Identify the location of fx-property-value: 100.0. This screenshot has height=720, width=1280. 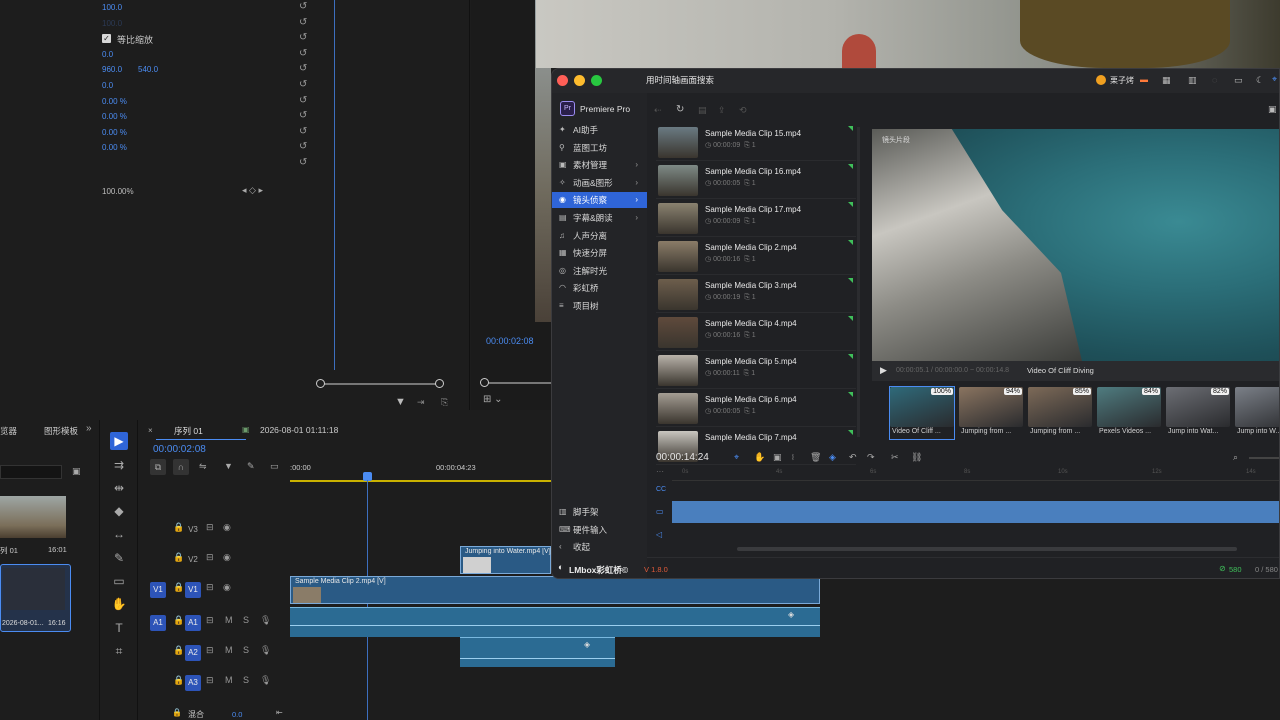
(112, 23).